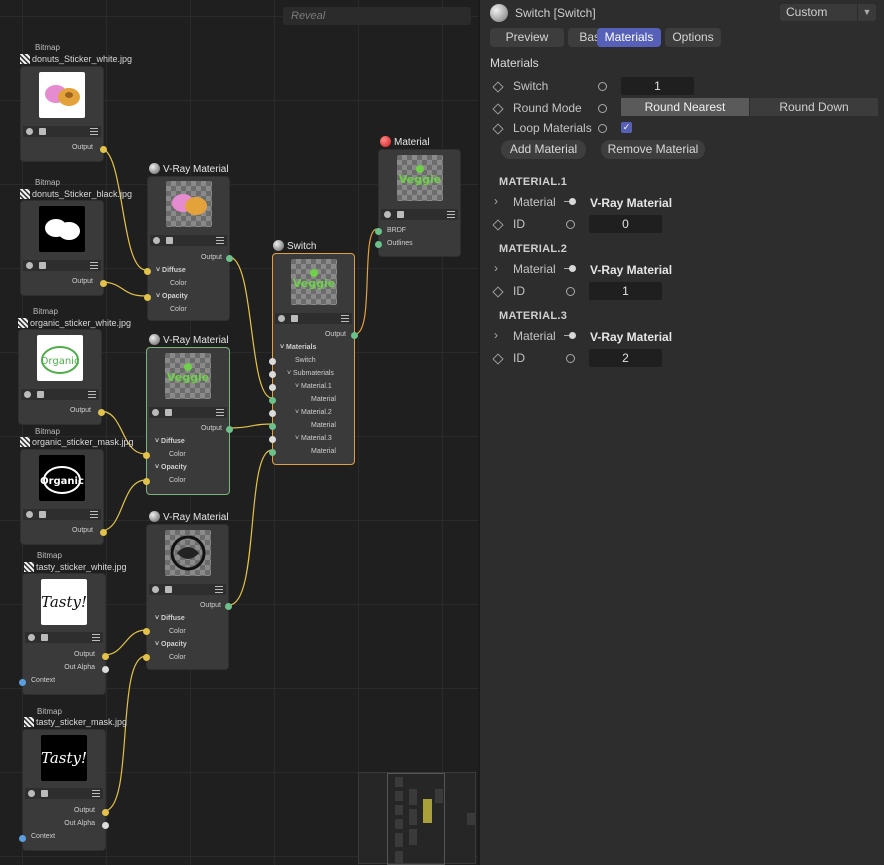 This screenshot has width=884, height=865. What do you see at coordinates (272, 426) in the screenshot?
I see `material2-input-port` at bounding box center [272, 426].